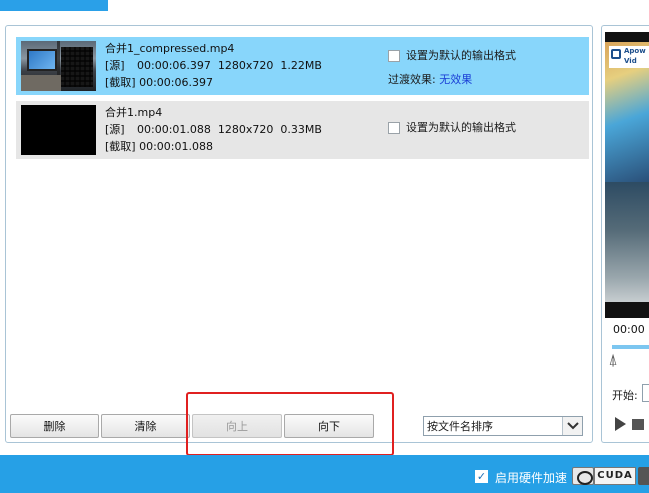 This screenshot has height=493, width=649. I want to click on app-logo-overlay: Apow Vid, so click(629, 57).